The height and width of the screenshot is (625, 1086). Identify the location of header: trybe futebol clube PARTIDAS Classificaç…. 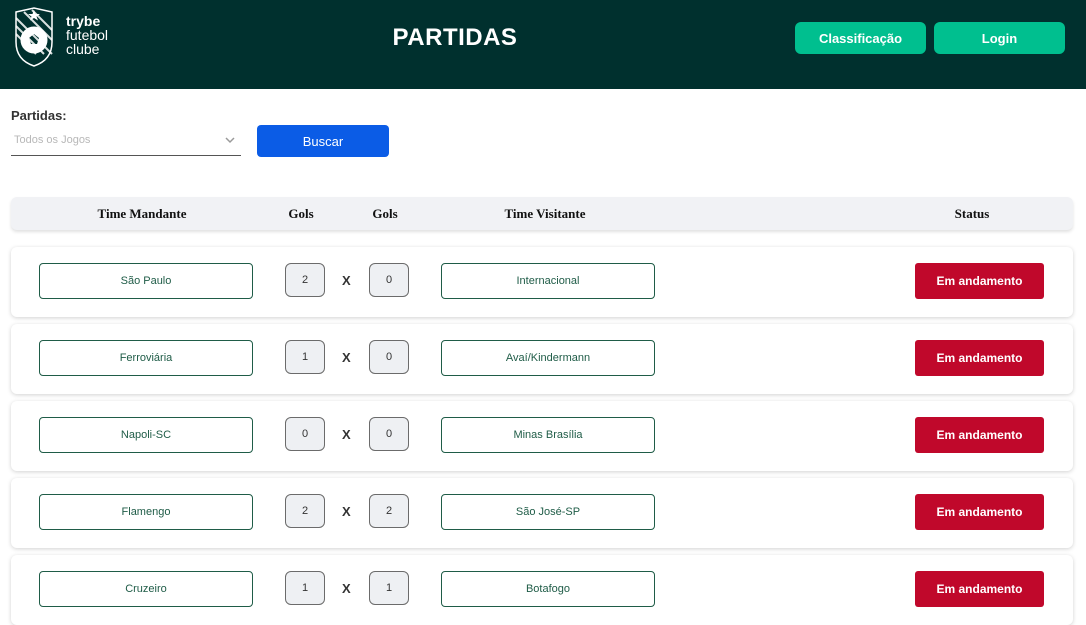
(543, 44).